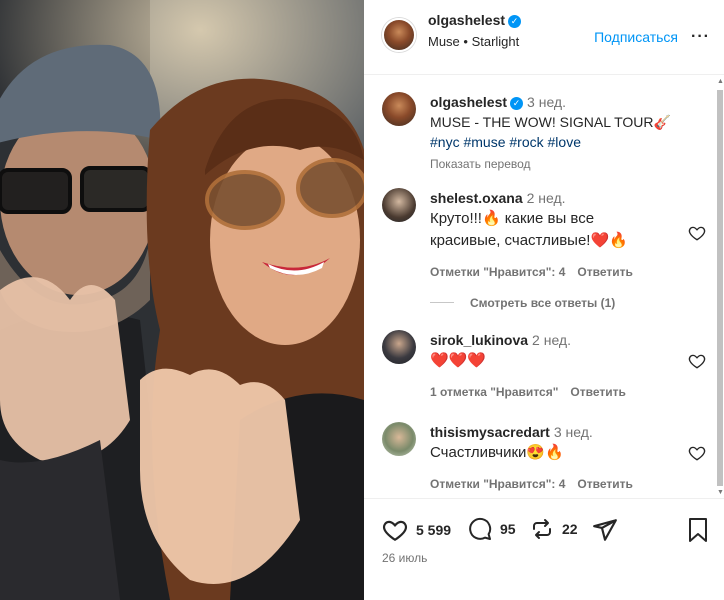 This screenshot has height=600, width=724. What do you see at coordinates (542, 529) in the screenshot?
I see `repost-icon` at bounding box center [542, 529].